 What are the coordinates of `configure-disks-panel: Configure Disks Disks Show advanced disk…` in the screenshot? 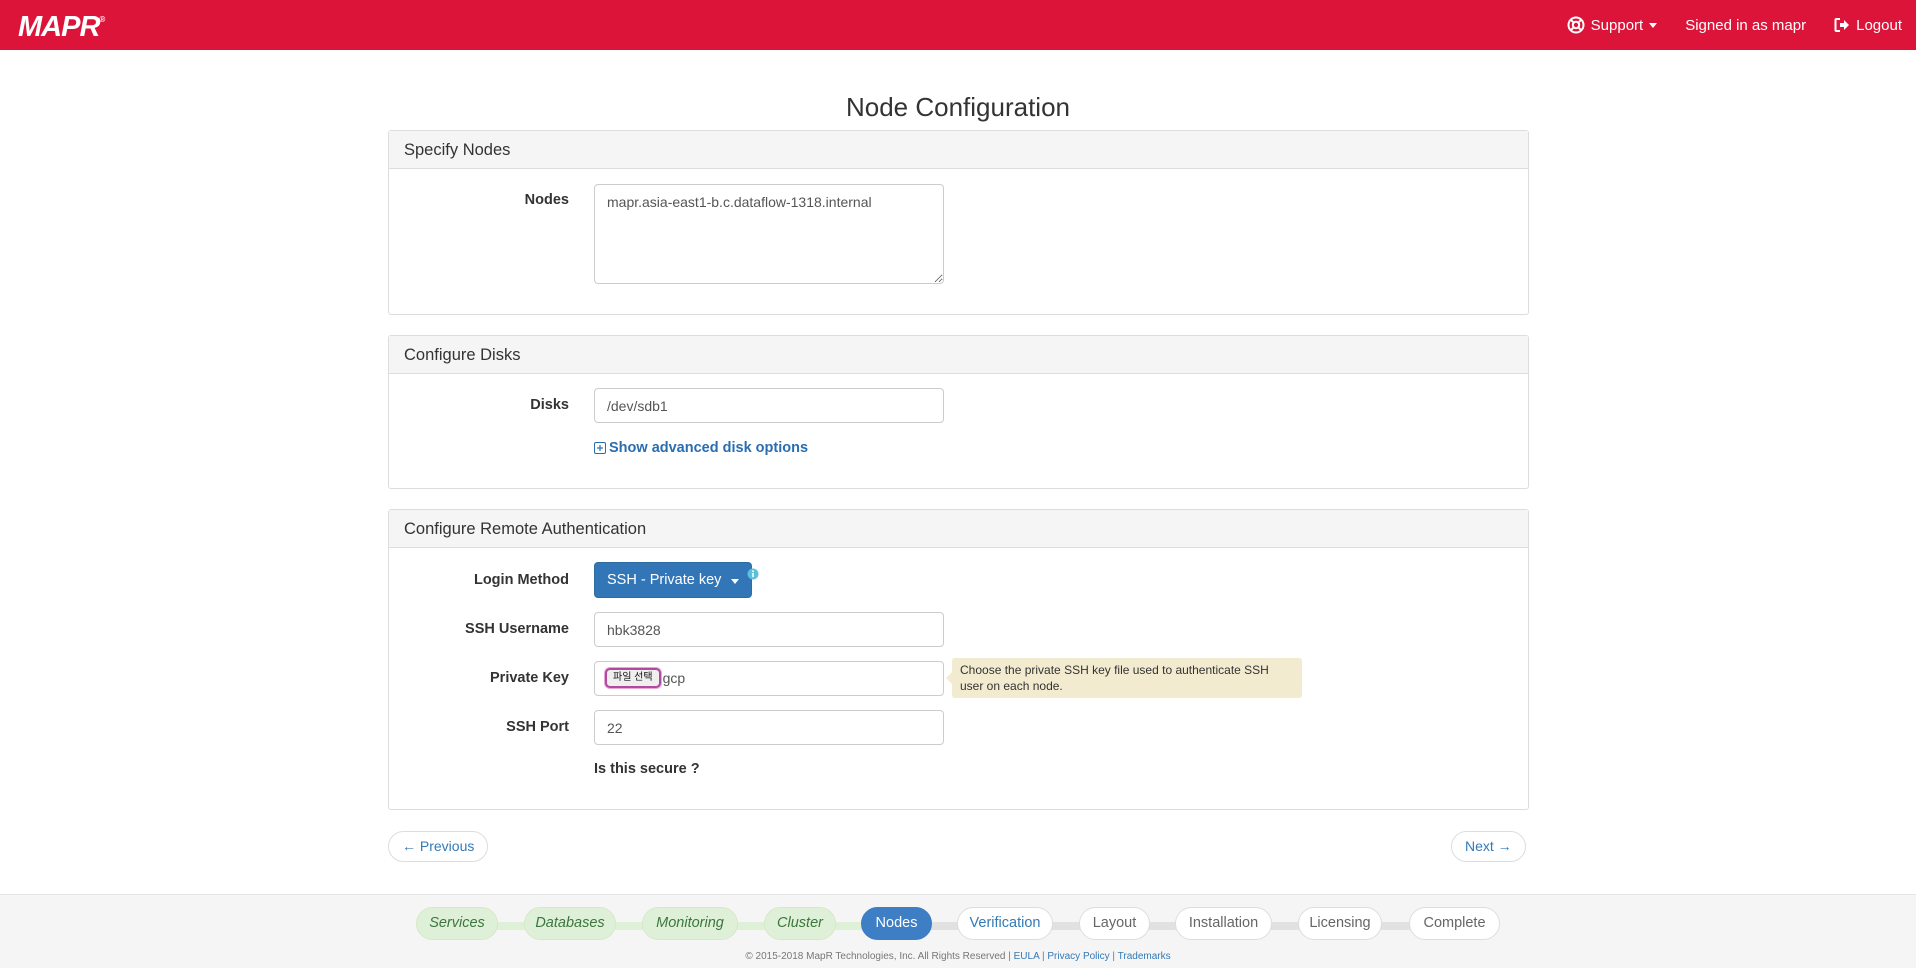 It's located at (958, 412).